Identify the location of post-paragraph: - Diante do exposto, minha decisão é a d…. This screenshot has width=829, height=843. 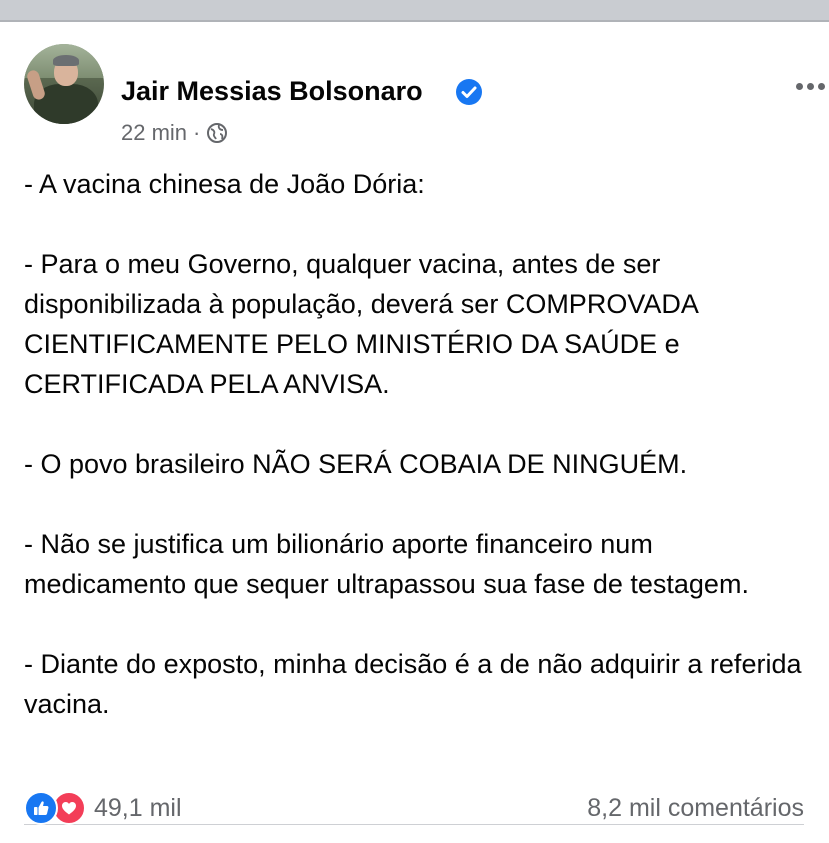
(413, 684).